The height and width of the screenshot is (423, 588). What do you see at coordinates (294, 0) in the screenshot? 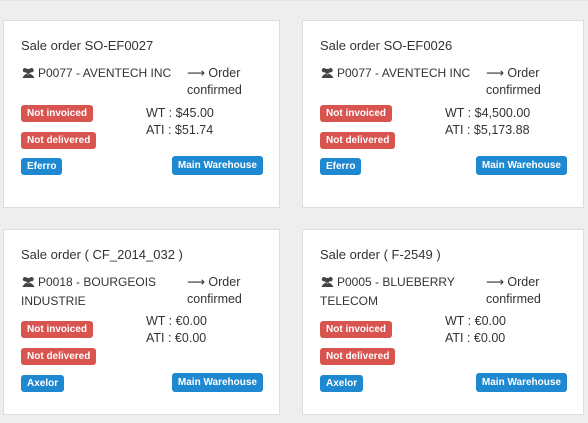
I see `top-divider` at bounding box center [294, 0].